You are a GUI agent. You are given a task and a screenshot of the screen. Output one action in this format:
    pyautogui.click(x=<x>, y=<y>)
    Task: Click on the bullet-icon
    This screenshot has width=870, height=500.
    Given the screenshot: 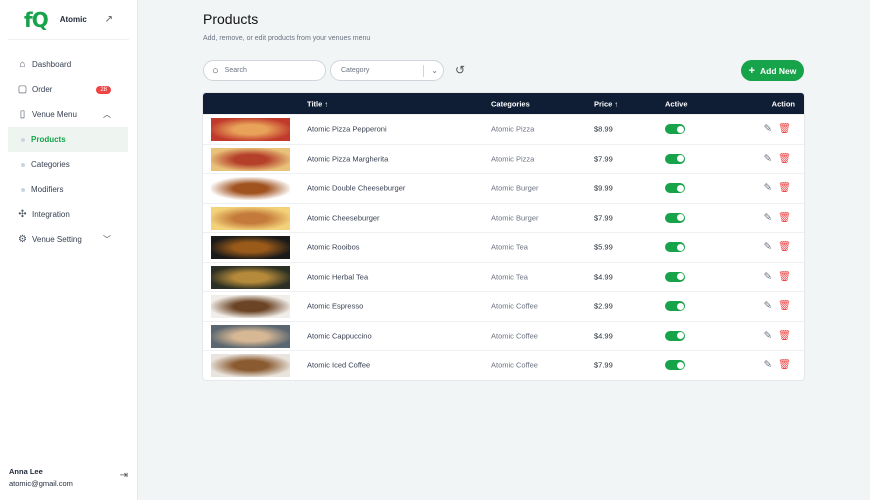 What is the action you would take?
    pyautogui.click(x=23, y=164)
    